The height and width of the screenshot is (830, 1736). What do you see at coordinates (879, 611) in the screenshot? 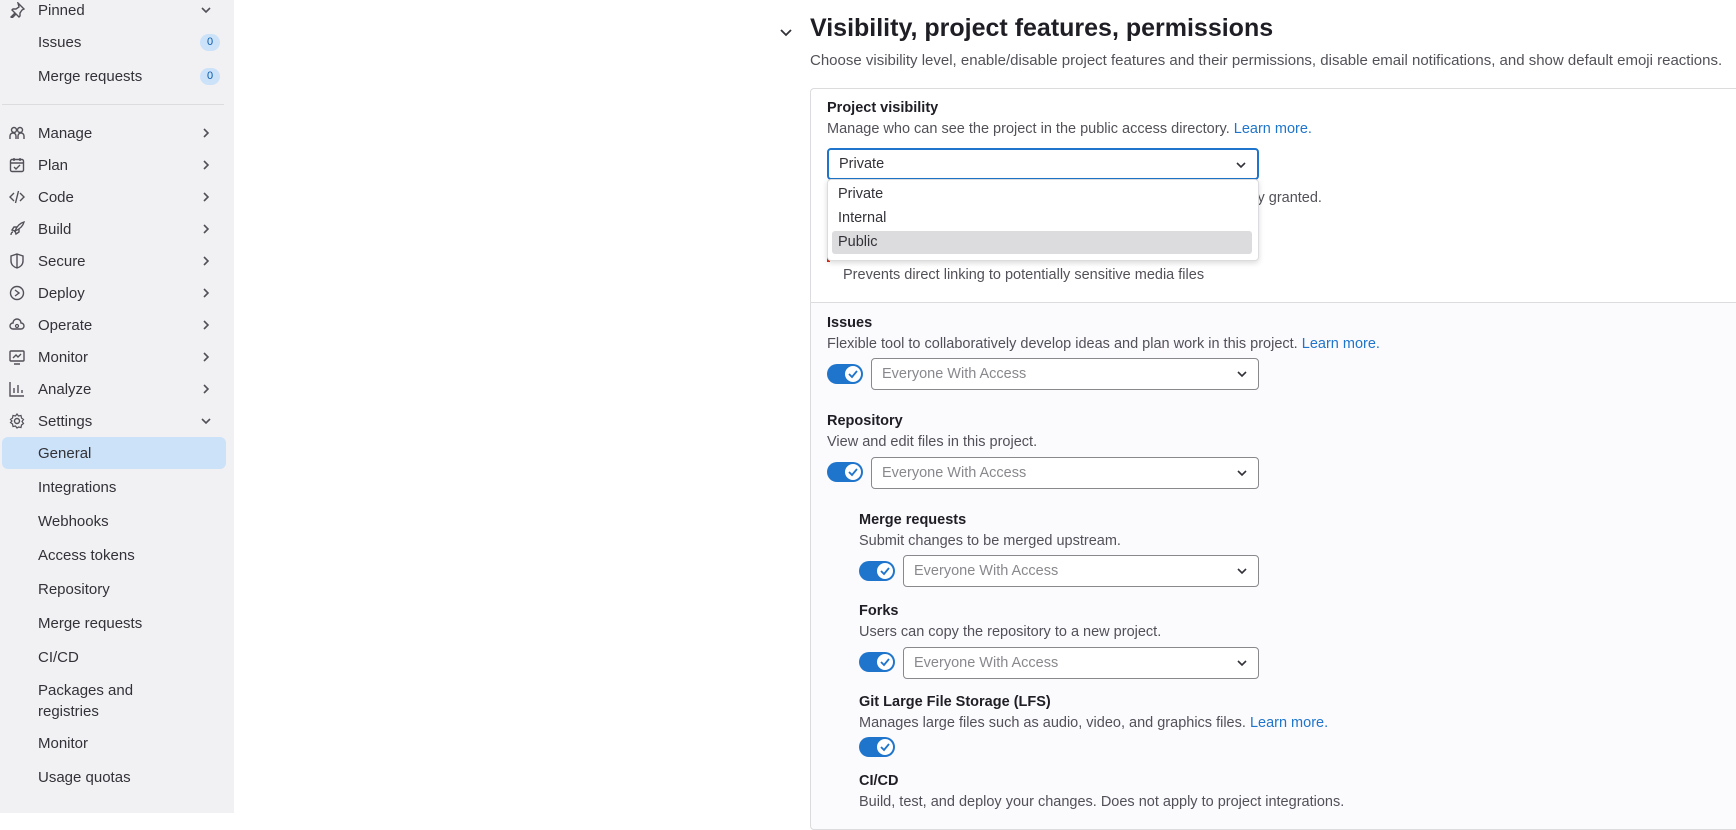
I see `forks-label: Forks` at bounding box center [879, 611].